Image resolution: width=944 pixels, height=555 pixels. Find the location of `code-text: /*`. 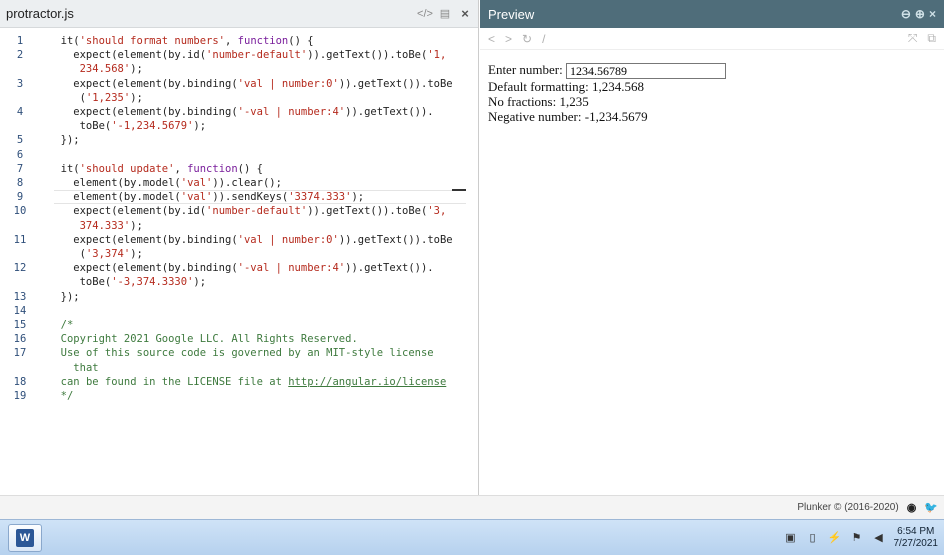

code-text: /* is located at coordinates (263, 325).